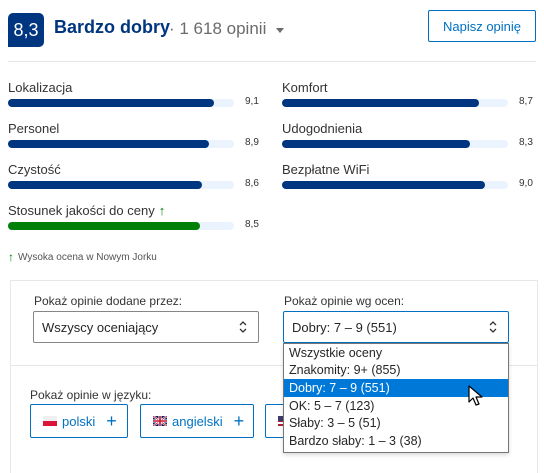  Describe the element at coordinates (407, 133) in the screenshot. I see `score-category: Udogodnienia 8,3` at that location.